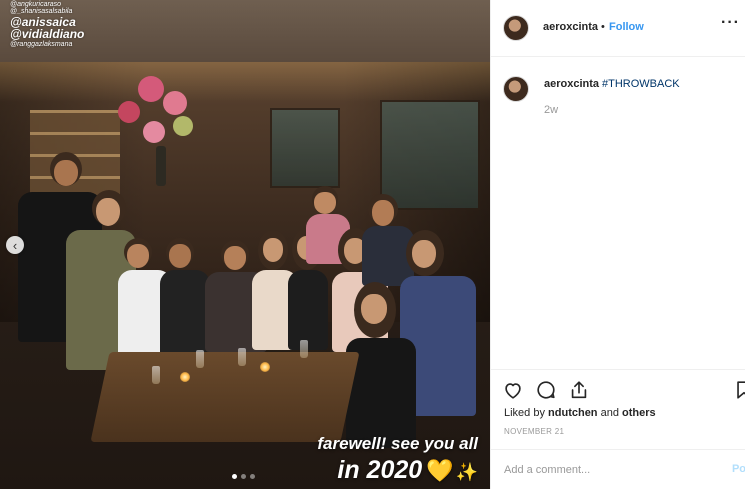 This screenshot has width=745, height=489. I want to click on share-icon, so click(579, 390).